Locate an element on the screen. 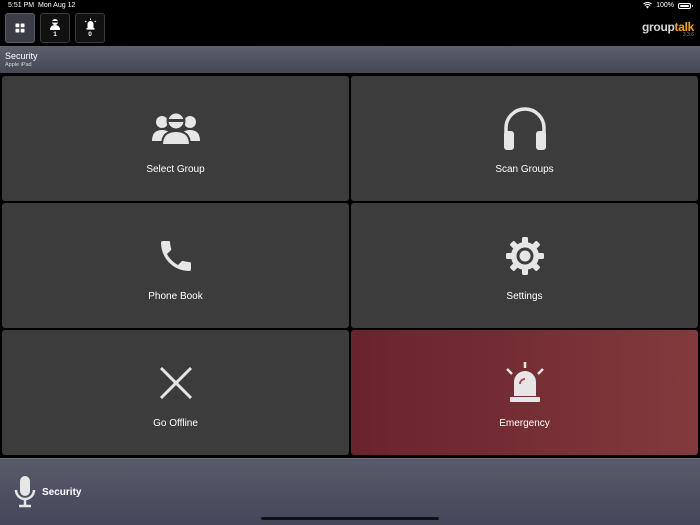 This screenshot has height=525, width=700. top-toolbar: 1 0 grouptalk 3.3.6 is located at coordinates (350, 29).